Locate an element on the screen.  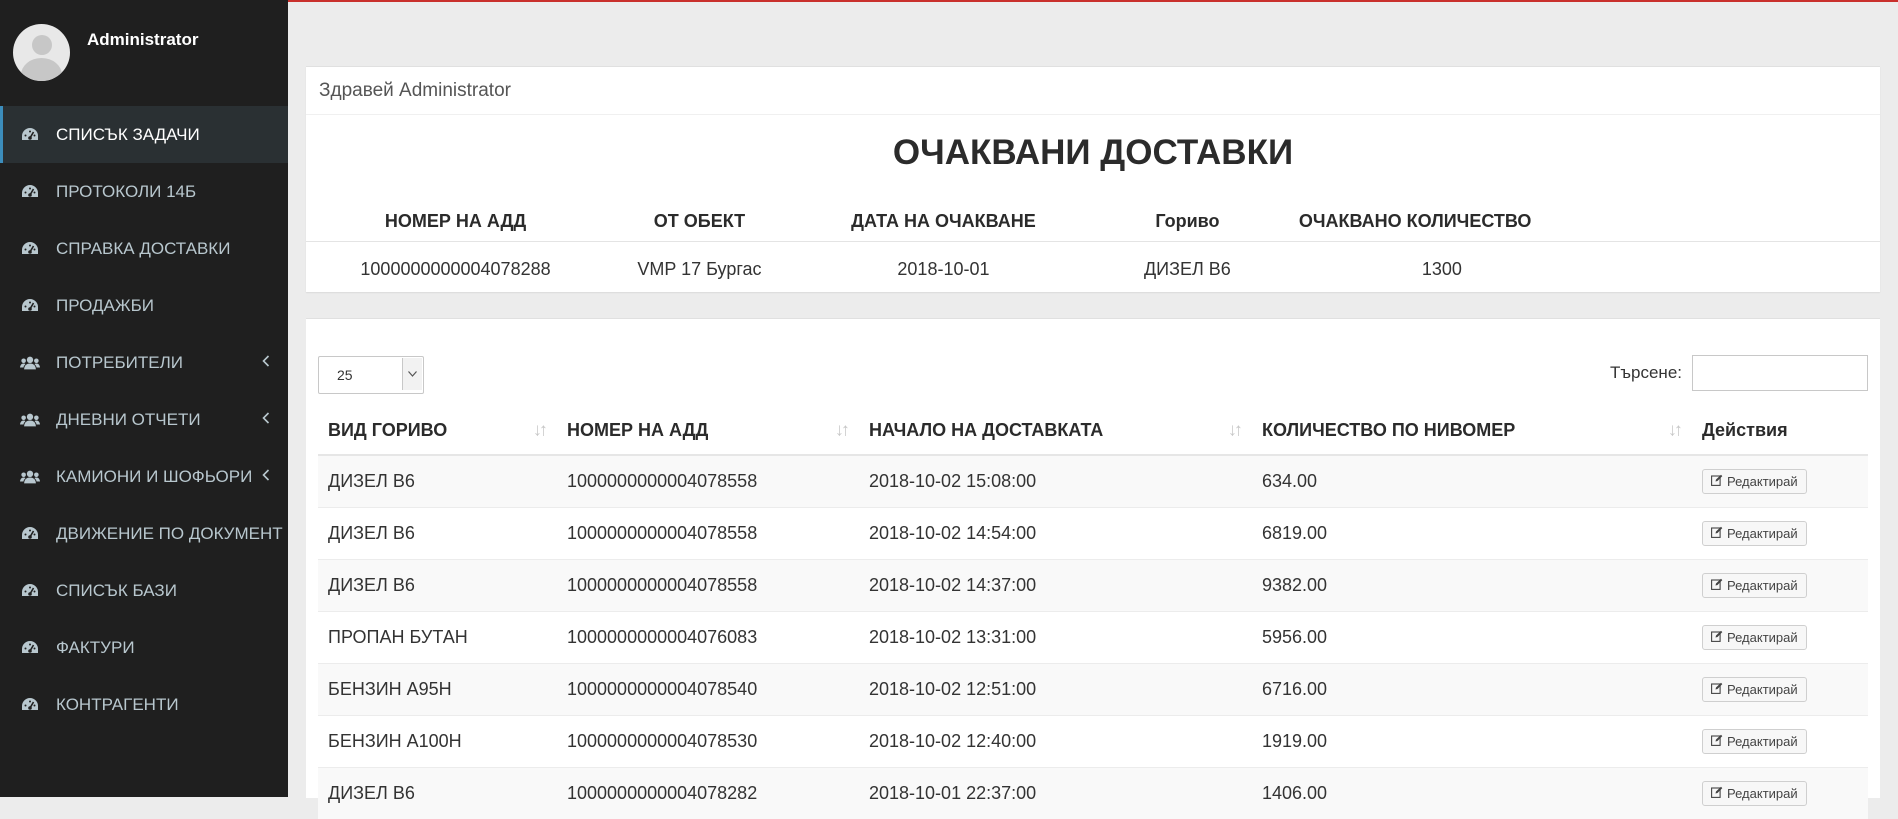
sidebar-item-label: СПИСЪК БАЗИ is located at coordinates (116, 591).